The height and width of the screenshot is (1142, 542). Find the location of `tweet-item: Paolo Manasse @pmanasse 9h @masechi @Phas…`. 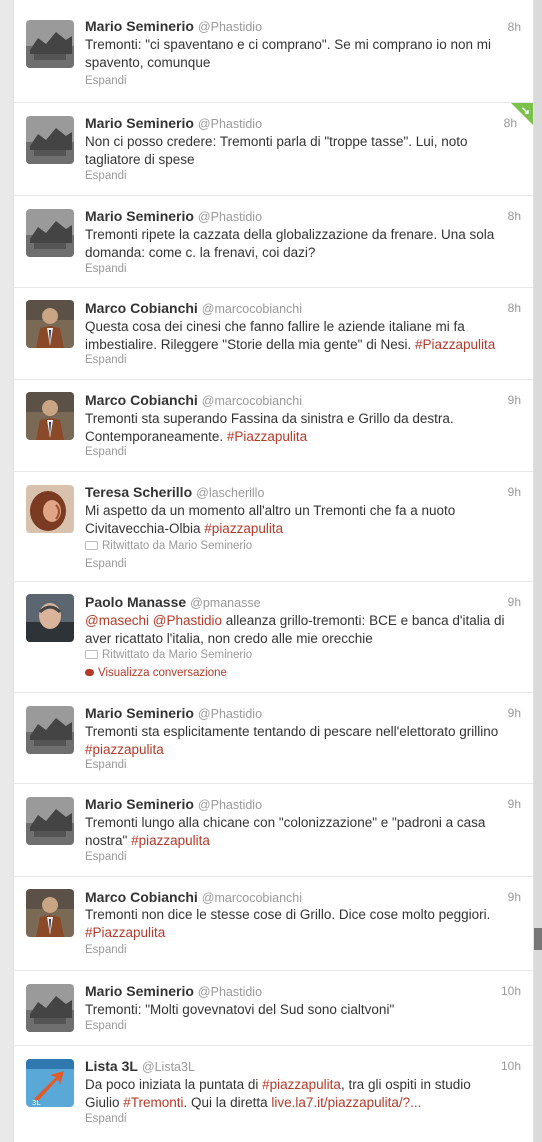

tweet-item: Paolo Manasse @pmanasse 9h @masechi @Phas… is located at coordinates (273, 637).